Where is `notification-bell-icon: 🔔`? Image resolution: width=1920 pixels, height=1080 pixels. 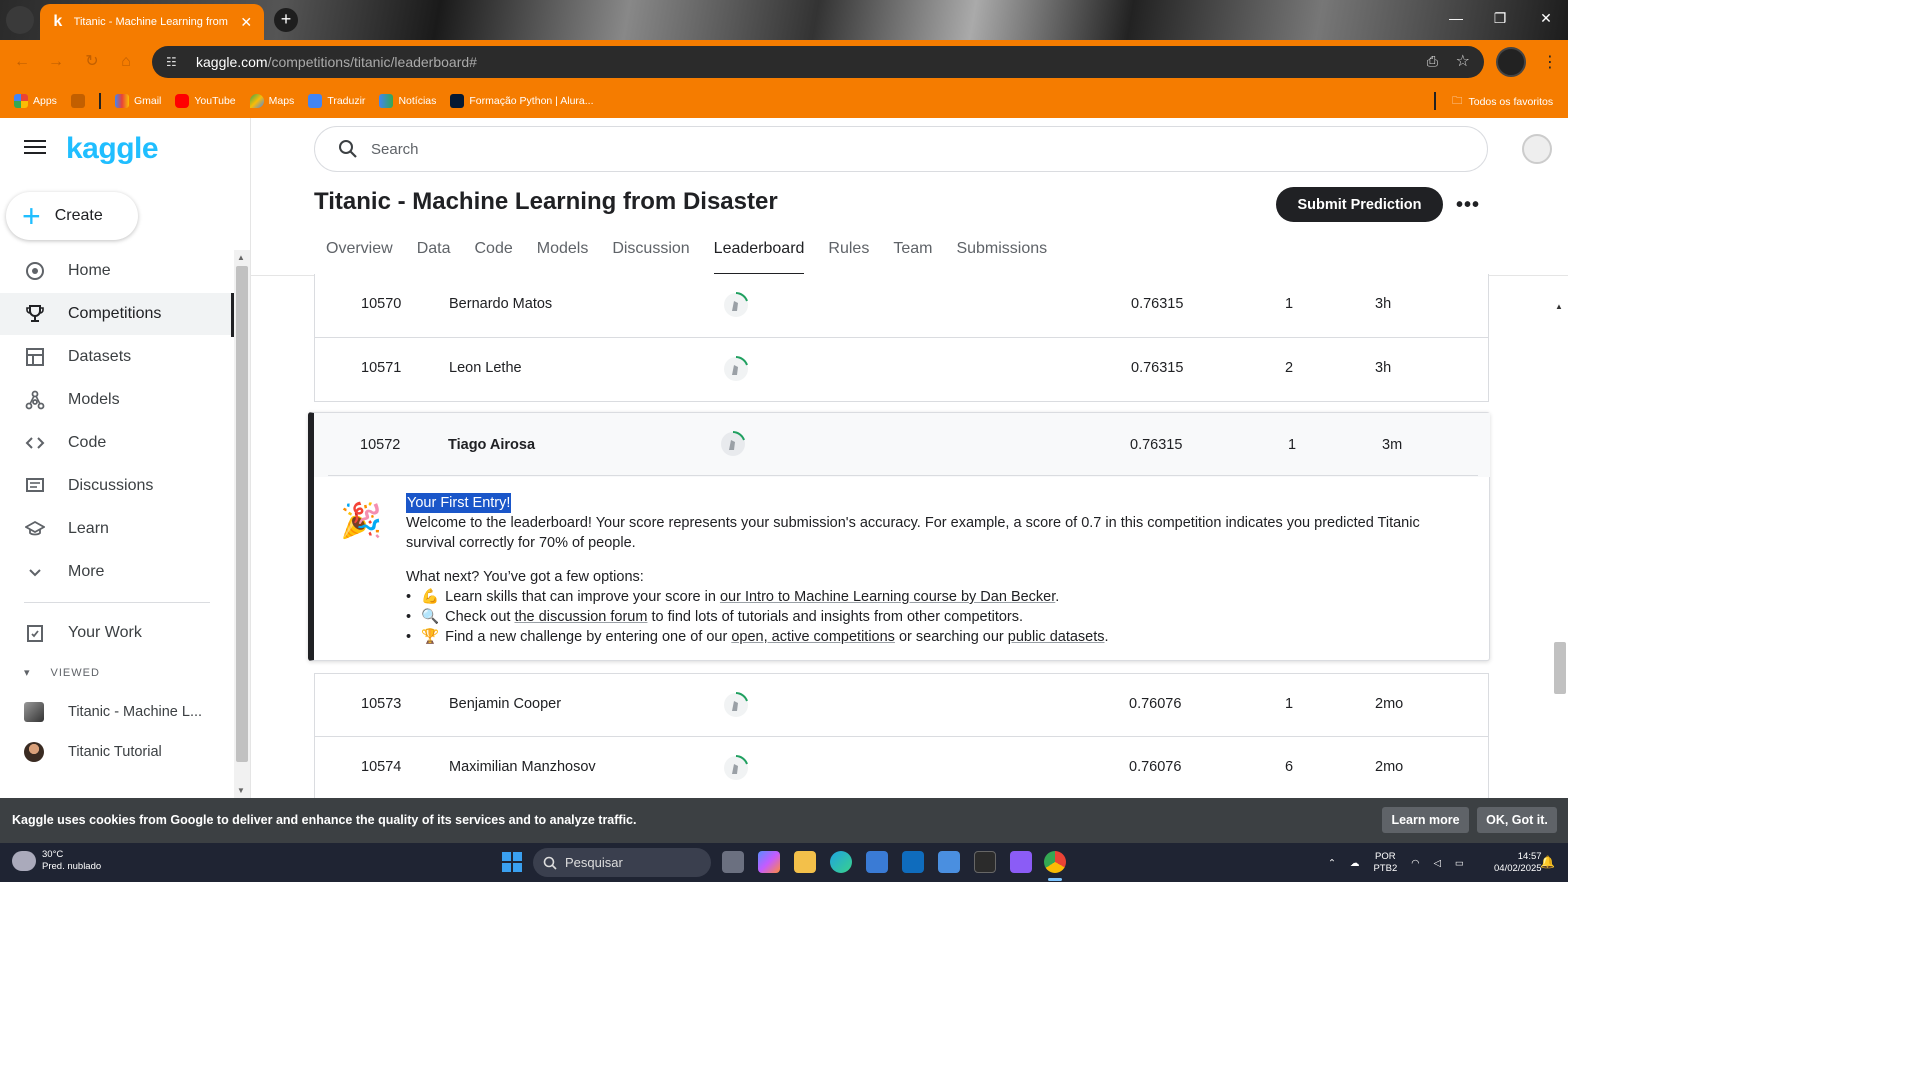
notification-bell-icon: 🔔 is located at coordinates (1547, 862).